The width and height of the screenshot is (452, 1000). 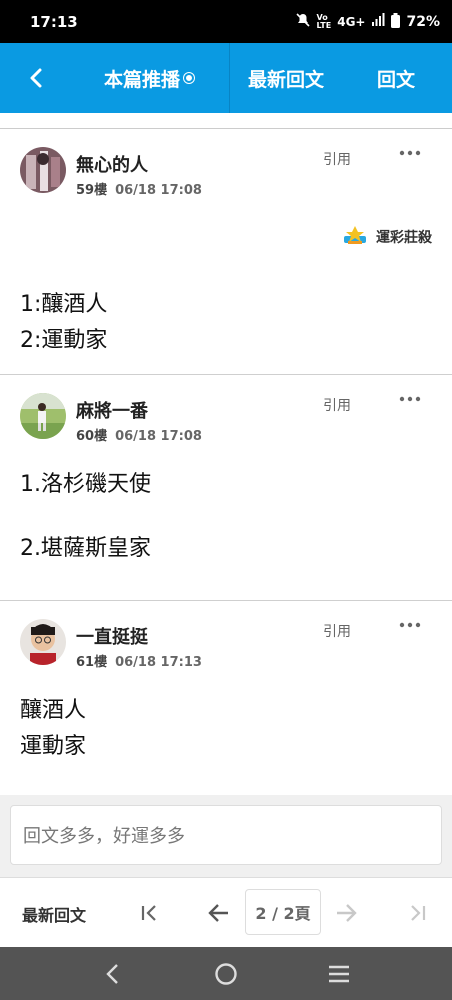 I want to click on post-line: 1.洛杉磯天使, so click(x=85, y=484).